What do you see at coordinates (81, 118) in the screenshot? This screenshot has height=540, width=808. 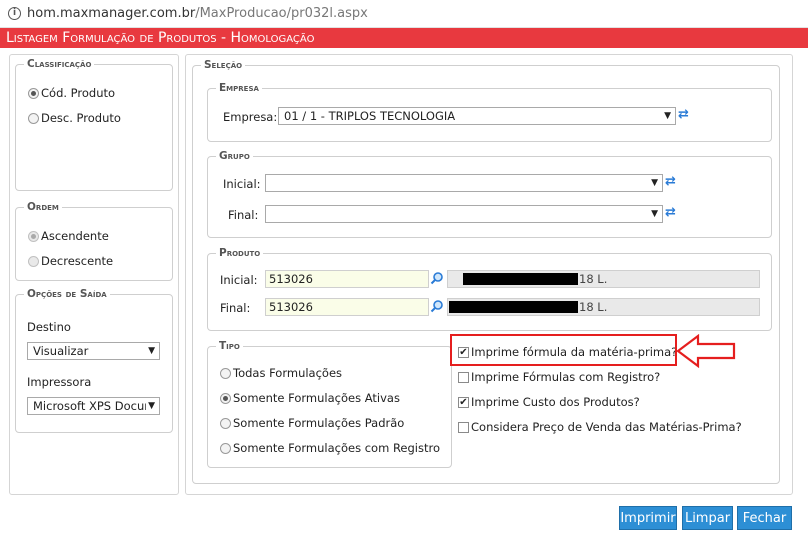 I see `radio-label: Desc. Produto` at bounding box center [81, 118].